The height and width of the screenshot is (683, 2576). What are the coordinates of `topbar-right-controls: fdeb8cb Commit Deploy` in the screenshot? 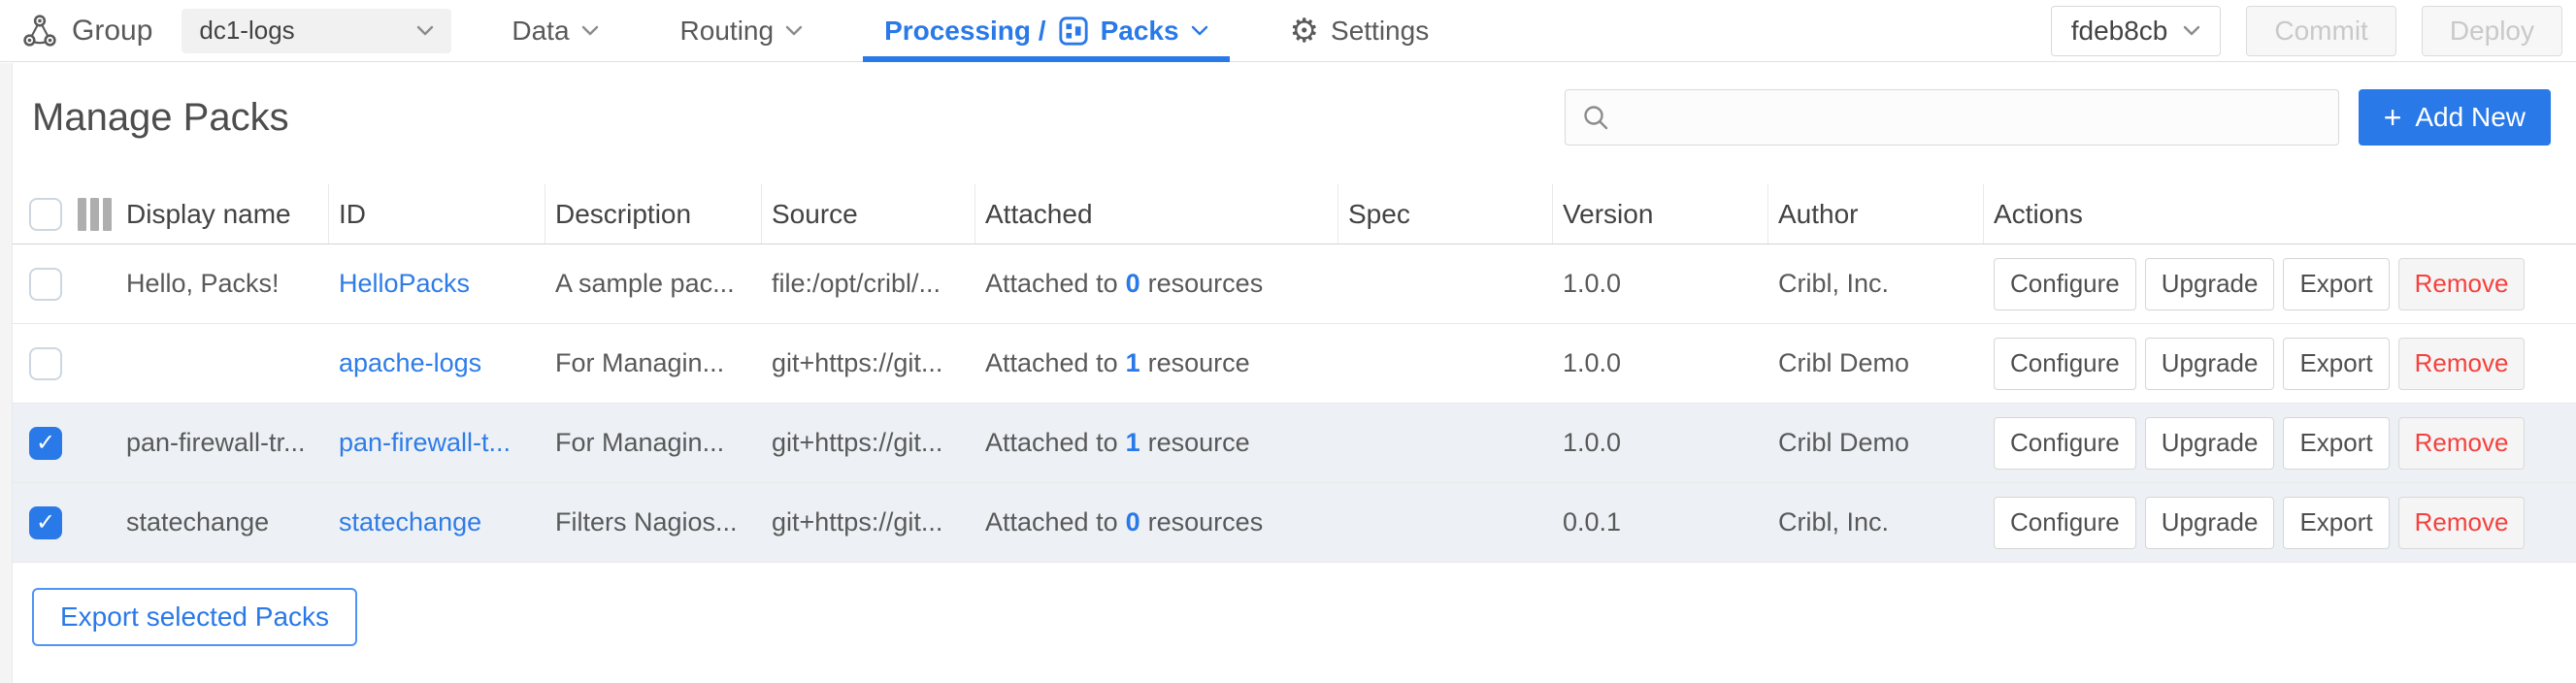 It's located at (2306, 30).